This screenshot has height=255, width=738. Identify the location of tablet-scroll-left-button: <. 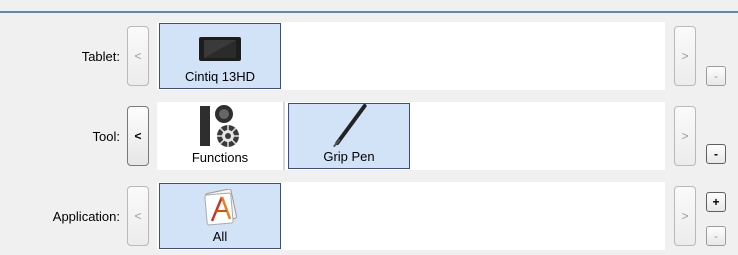
(138, 56).